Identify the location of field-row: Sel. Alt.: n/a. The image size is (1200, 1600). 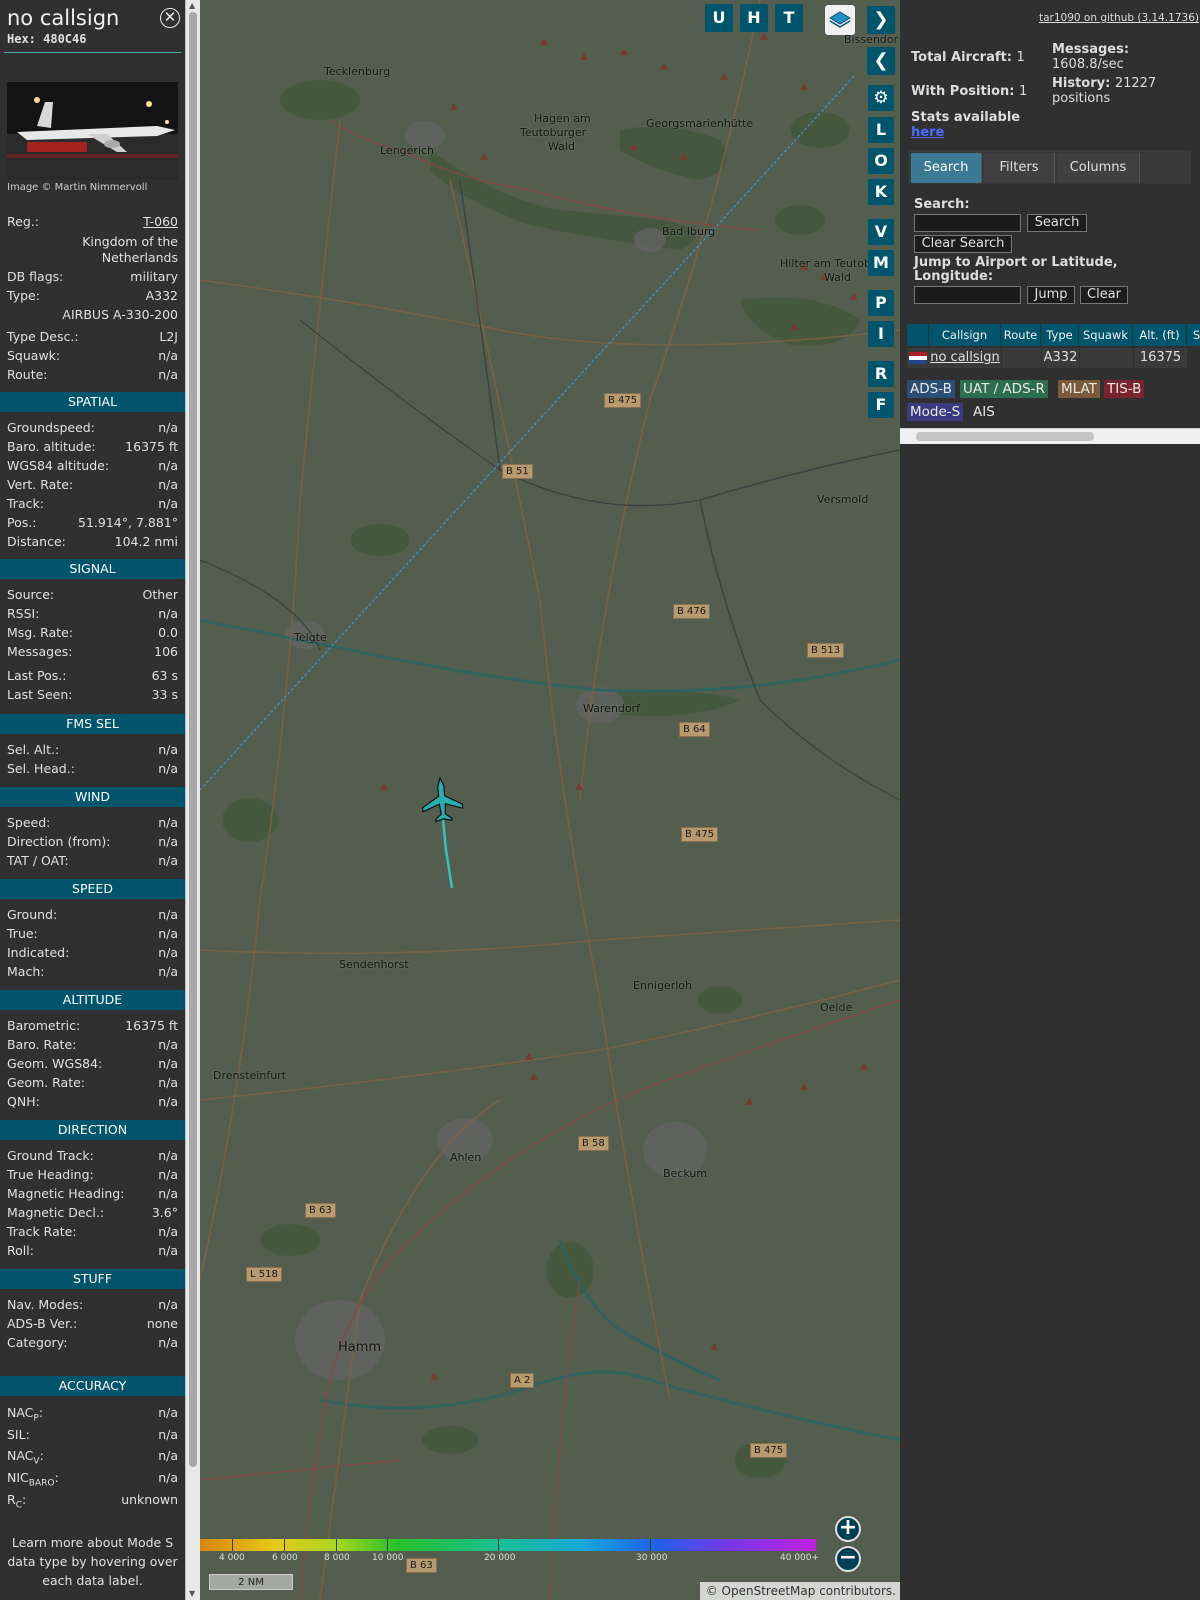
(92, 751).